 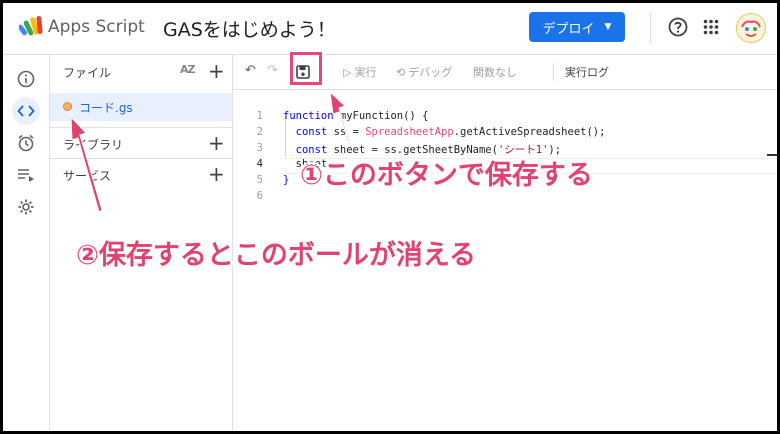 I want to click on deploy-button: デプロイ ▼, so click(x=577, y=27).